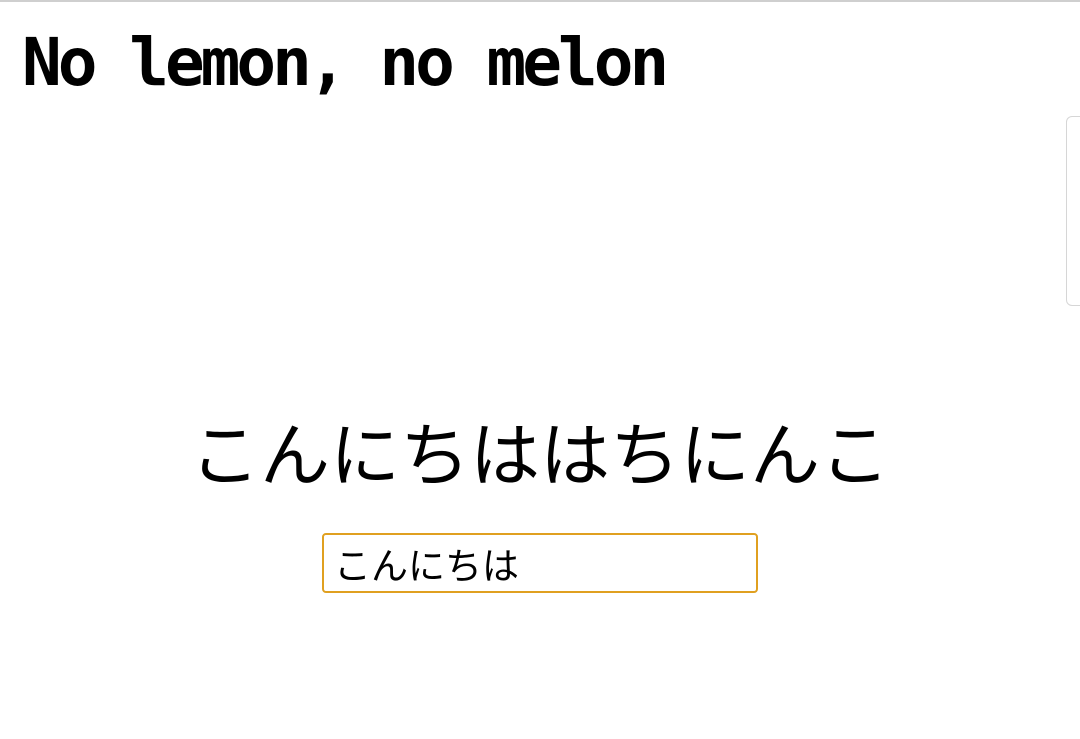  What do you see at coordinates (540, 456) in the screenshot?
I see `palindrome-display: こんにちははちにんこ` at bounding box center [540, 456].